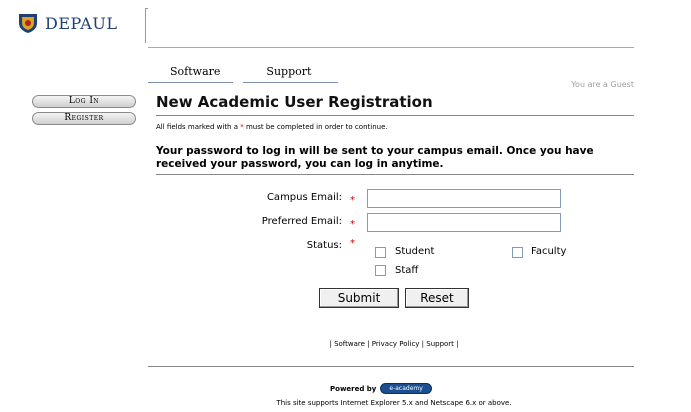 This screenshot has width=691, height=412. I want to click on tab-software: Software, so click(191, 74).